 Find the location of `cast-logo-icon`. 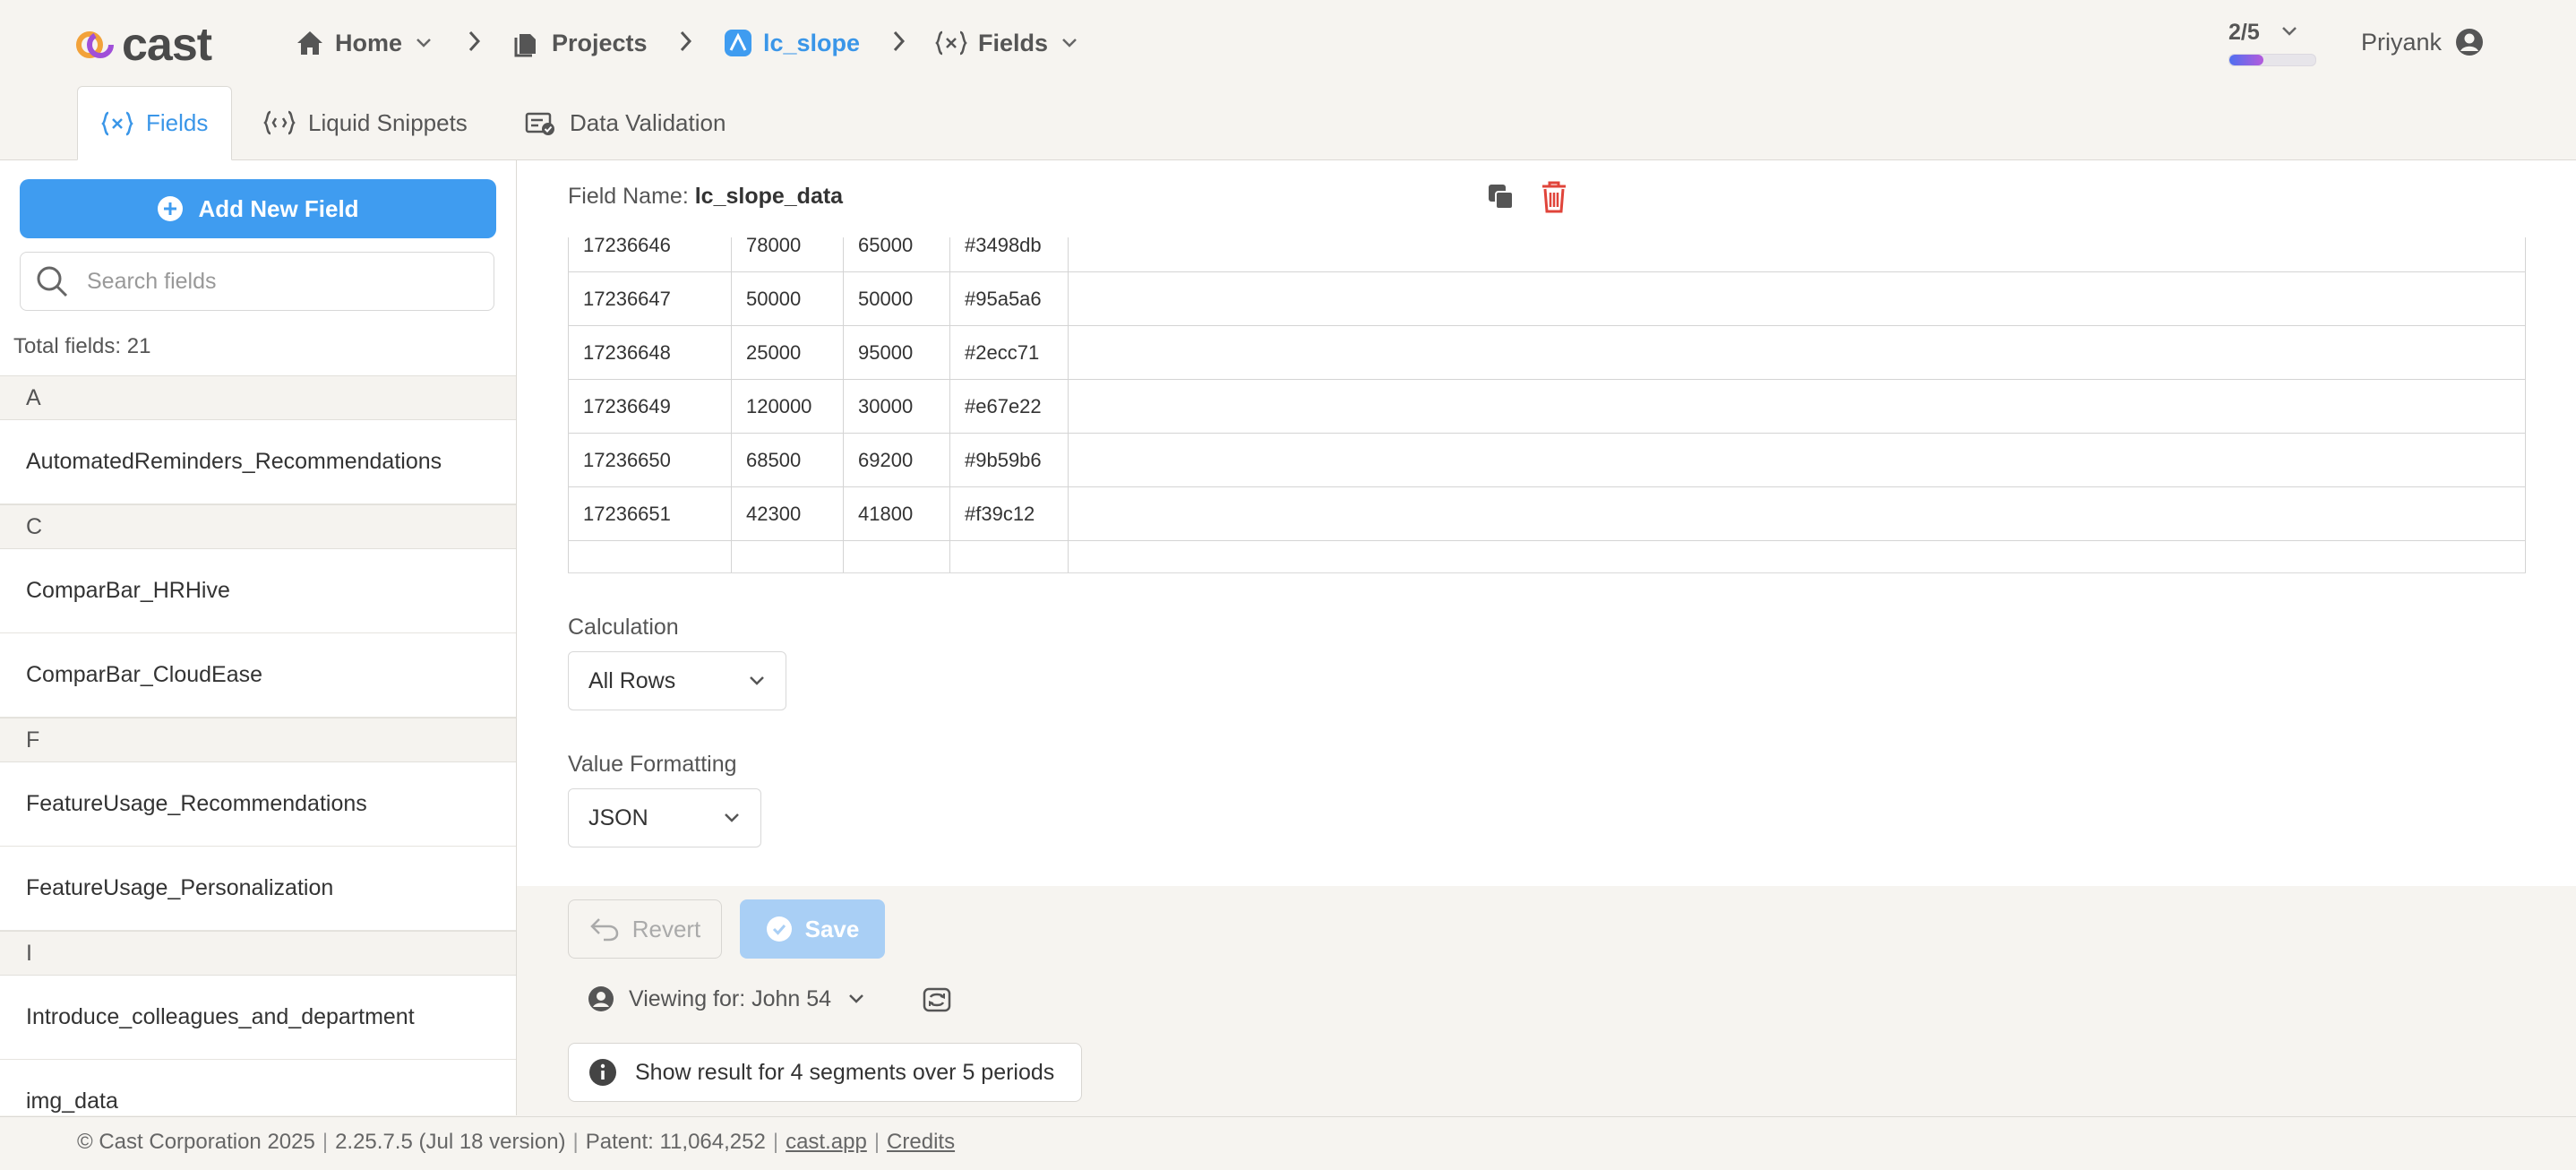

cast-logo-icon is located at coordinates (95, 45).